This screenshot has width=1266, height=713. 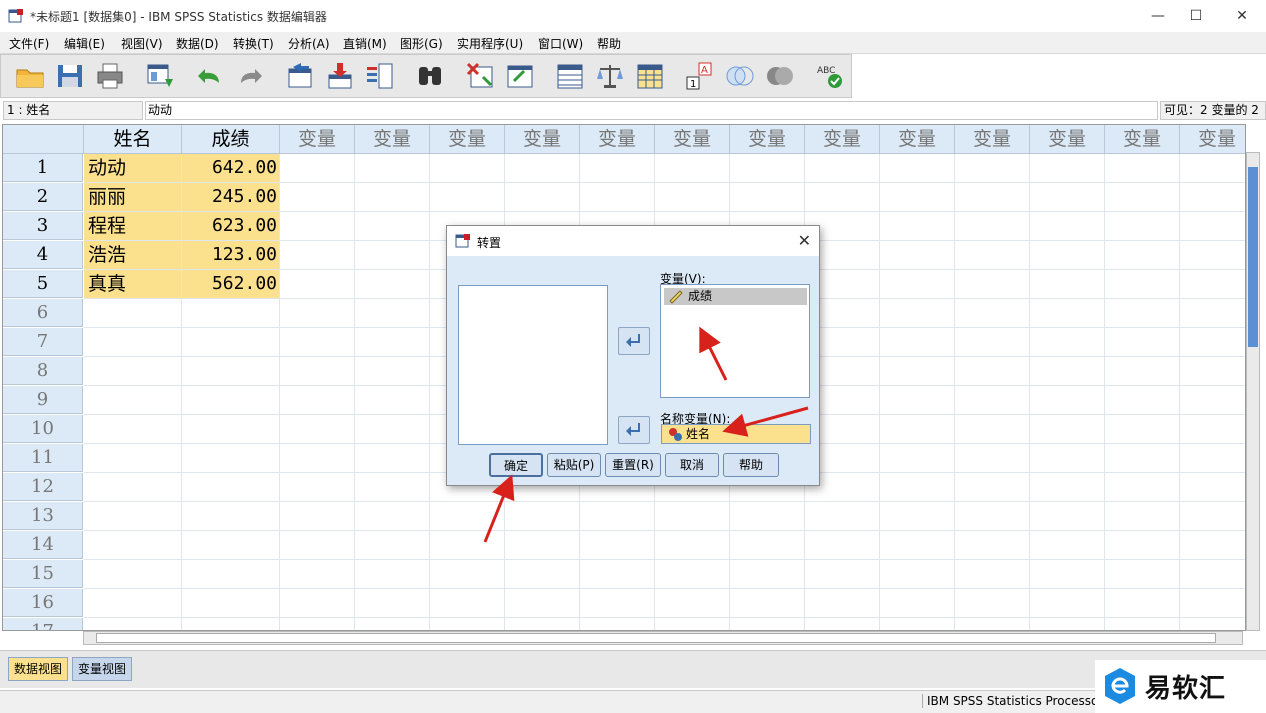 What do you see at coordinates (713, 353) in the screenshot?
I see `annotation-arrow-variables` at bounding box center [713, 353].